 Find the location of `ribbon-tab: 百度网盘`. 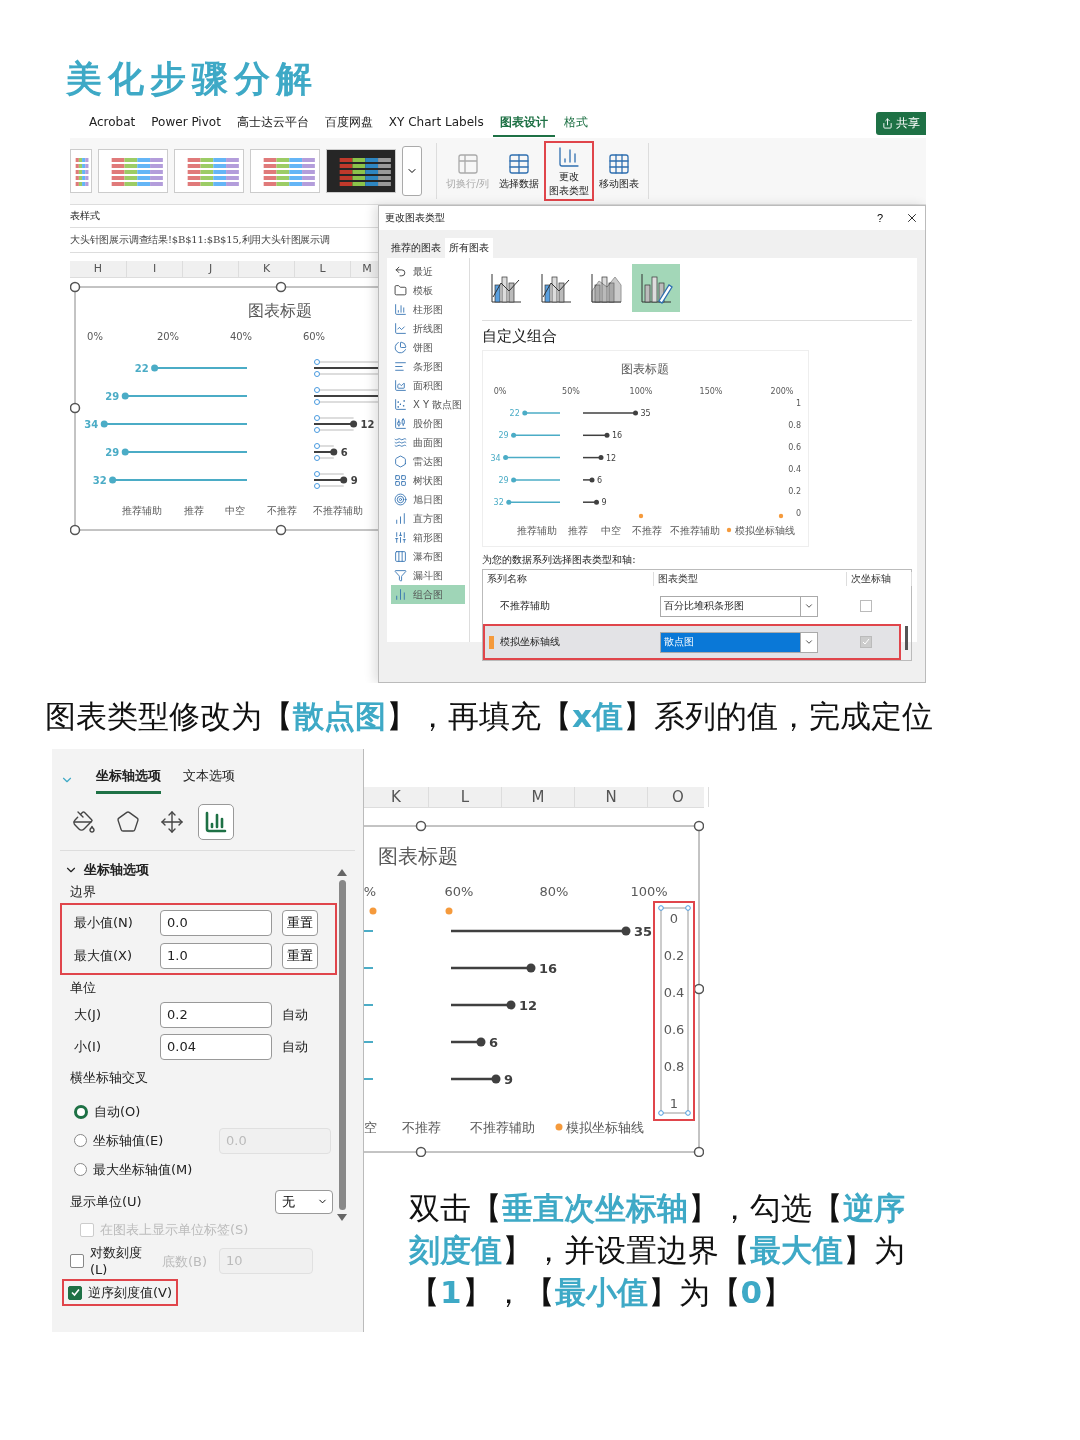

ribbon-tab: 百度网盘 is located at coordinates (348, 123).